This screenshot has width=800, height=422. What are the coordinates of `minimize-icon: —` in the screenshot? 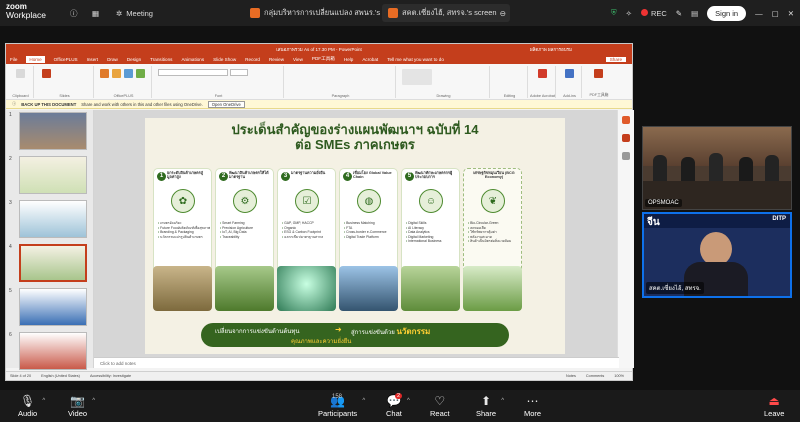 It's located at (759, 13).